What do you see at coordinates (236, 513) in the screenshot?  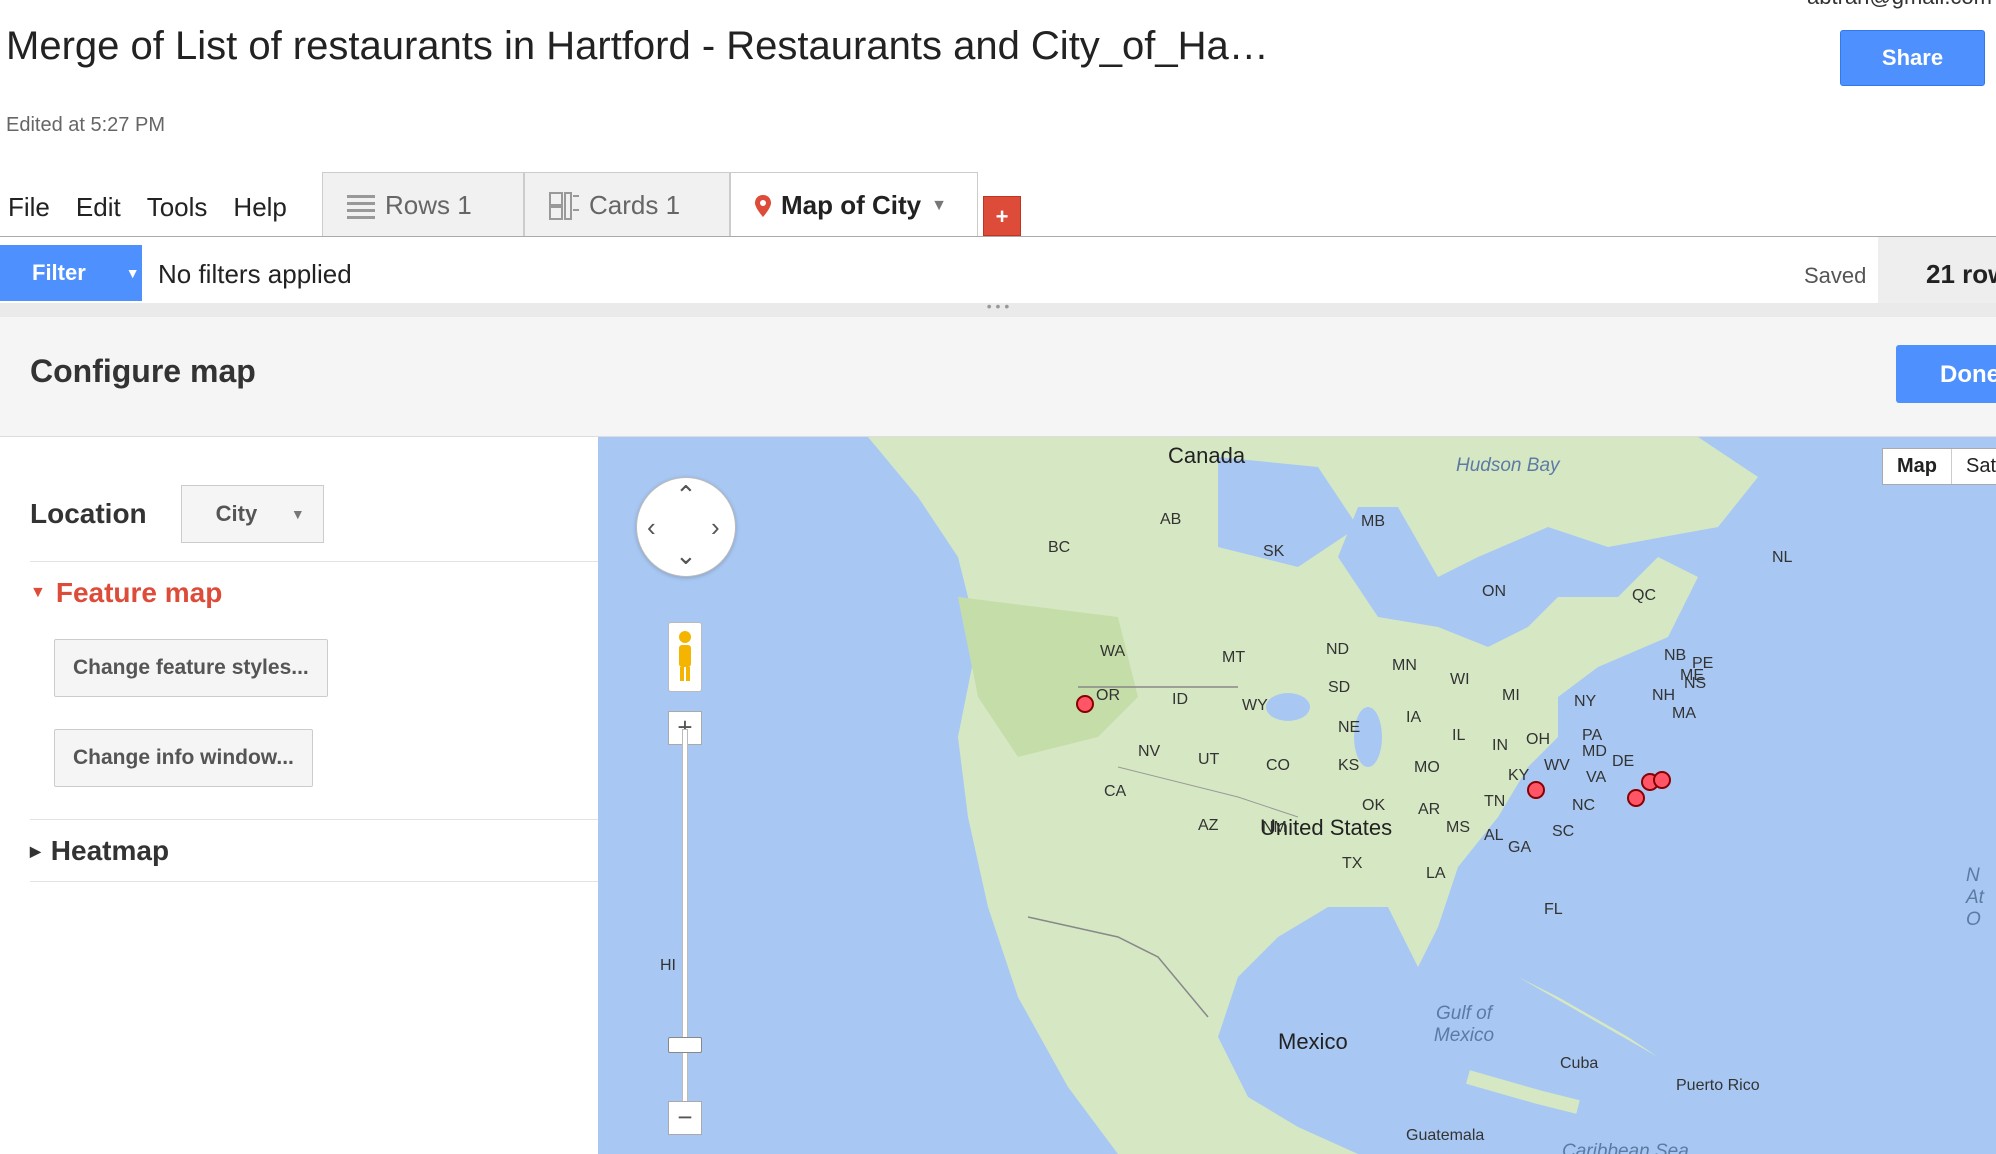 I see `location-value: City` at bounding box center [236, 513].